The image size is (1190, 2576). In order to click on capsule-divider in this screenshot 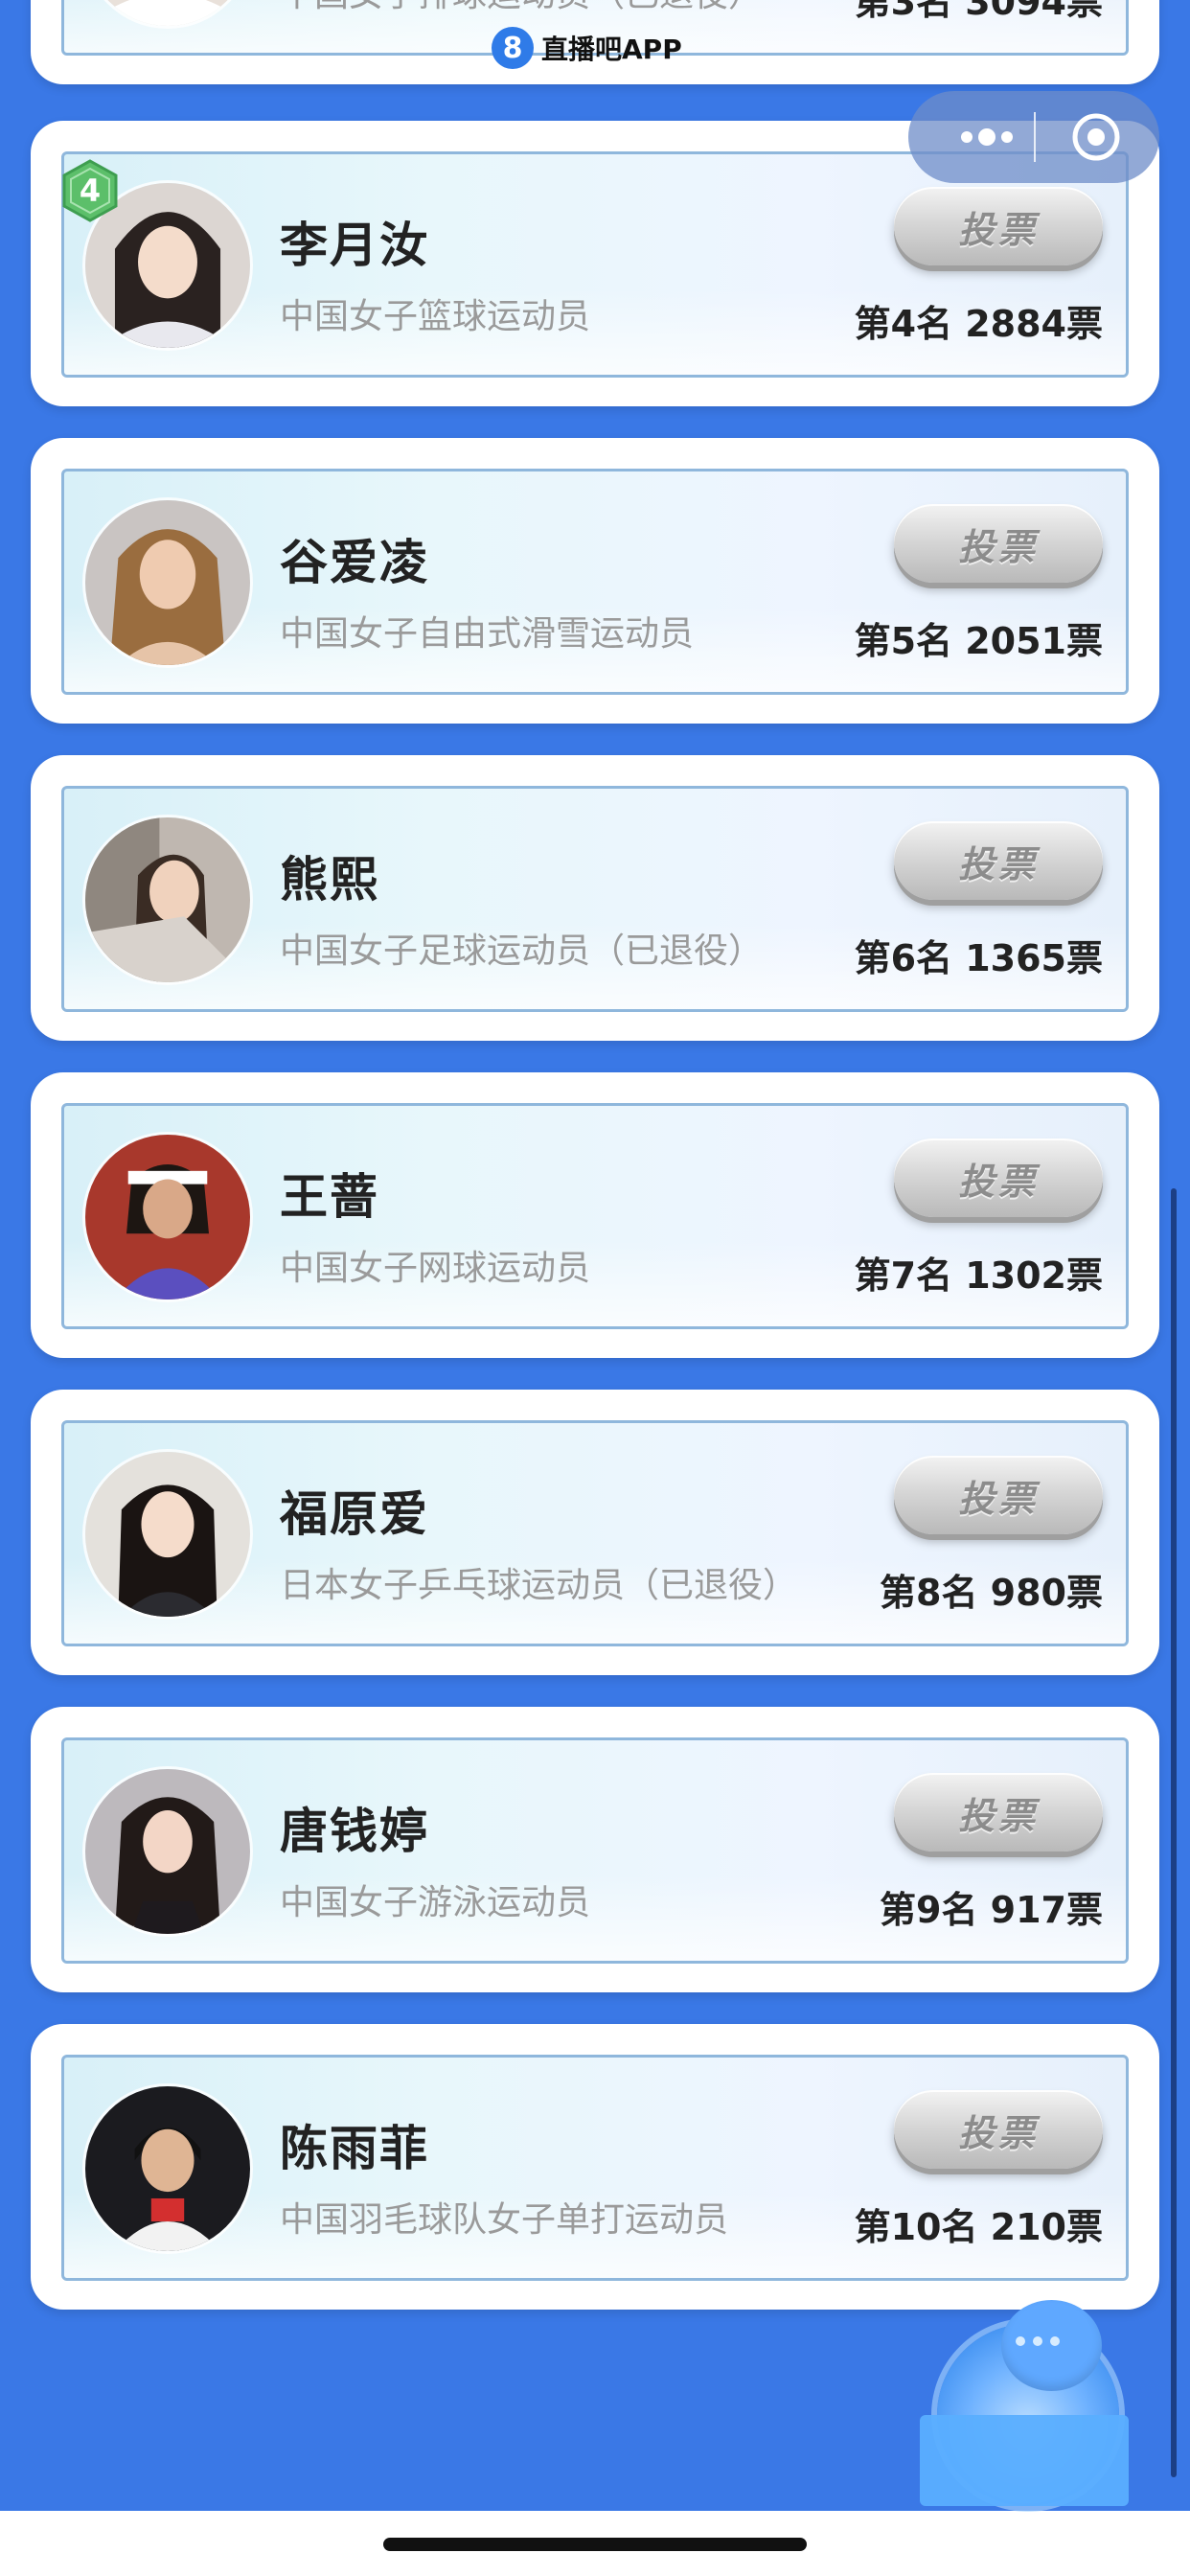, I will do `click(1035, 137)`.